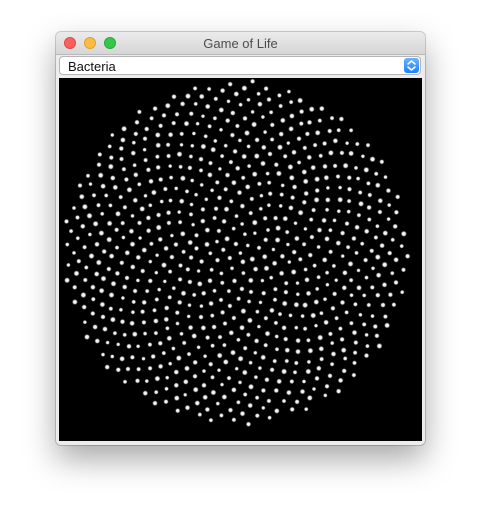 Image resolution: width=481 pixels, height=525 pixels. Describe the element at coordinates (240, 43) in the screenshot. I see `title-bar: Game of Life` at that location.